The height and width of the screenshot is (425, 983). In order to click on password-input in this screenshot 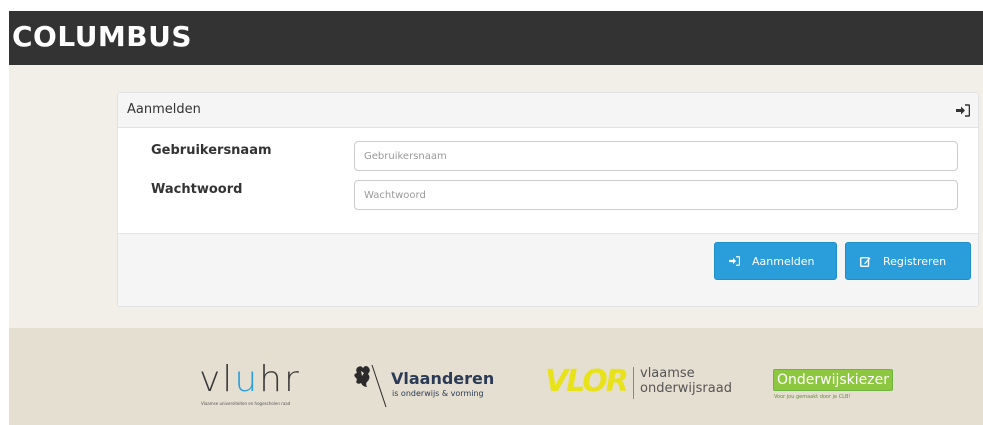, I will do `click(656, 195)`.